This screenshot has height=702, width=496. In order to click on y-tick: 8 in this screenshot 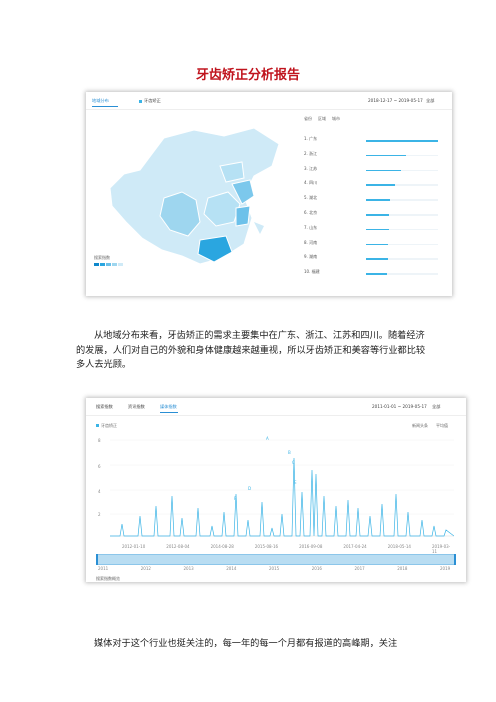, I will do `click(99, 440)`.